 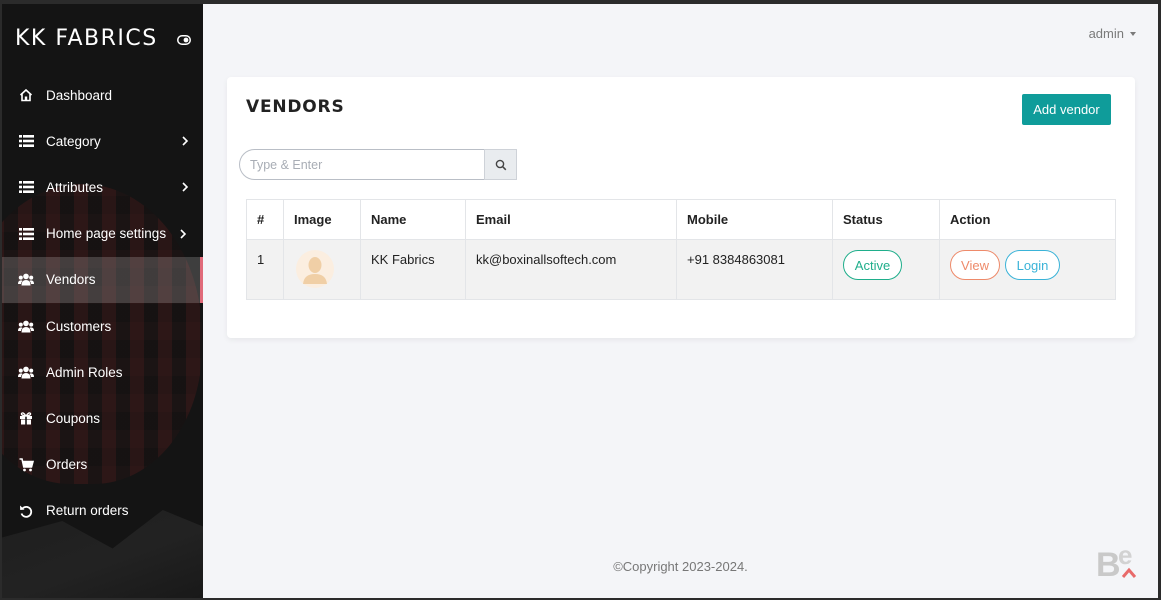 I want to click on cart-icon, so click(x=26, y=465).